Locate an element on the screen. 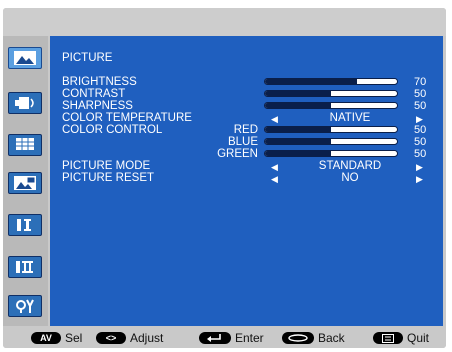 This screenshot has width=452, height=352. left-right-key-icon: <> is located at coordinates (111, 338).